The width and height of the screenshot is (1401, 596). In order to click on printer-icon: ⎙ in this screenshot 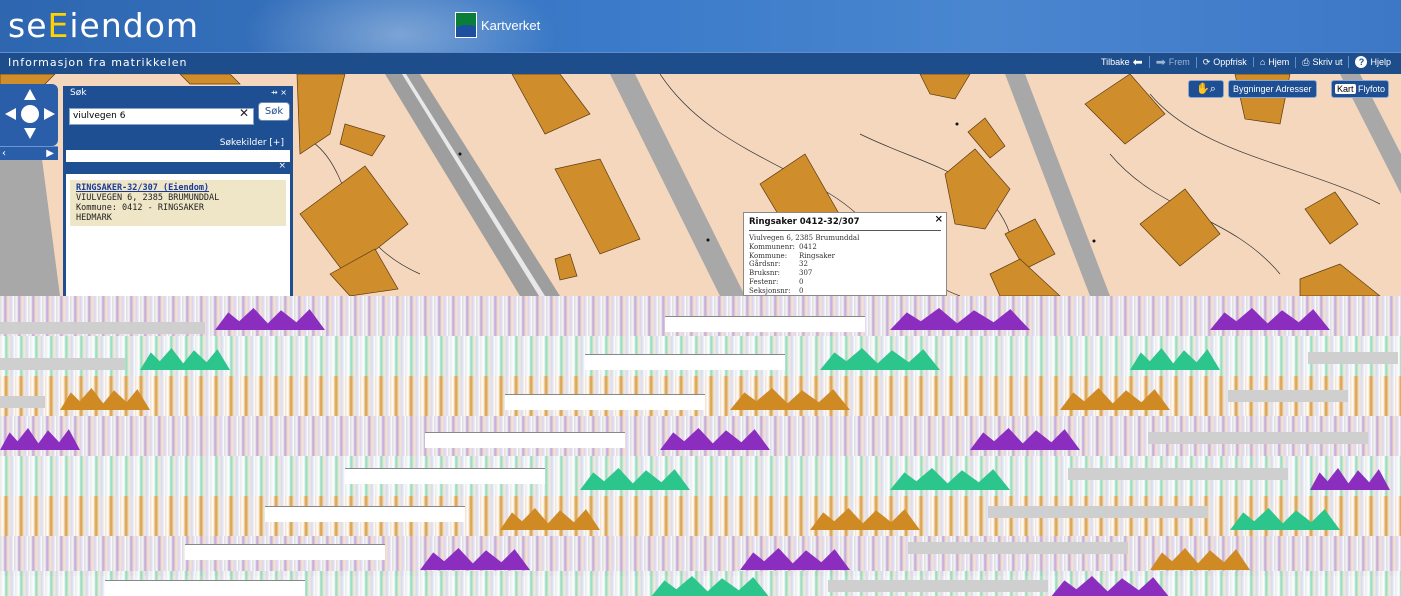, I will do `click(1306, 61)`.